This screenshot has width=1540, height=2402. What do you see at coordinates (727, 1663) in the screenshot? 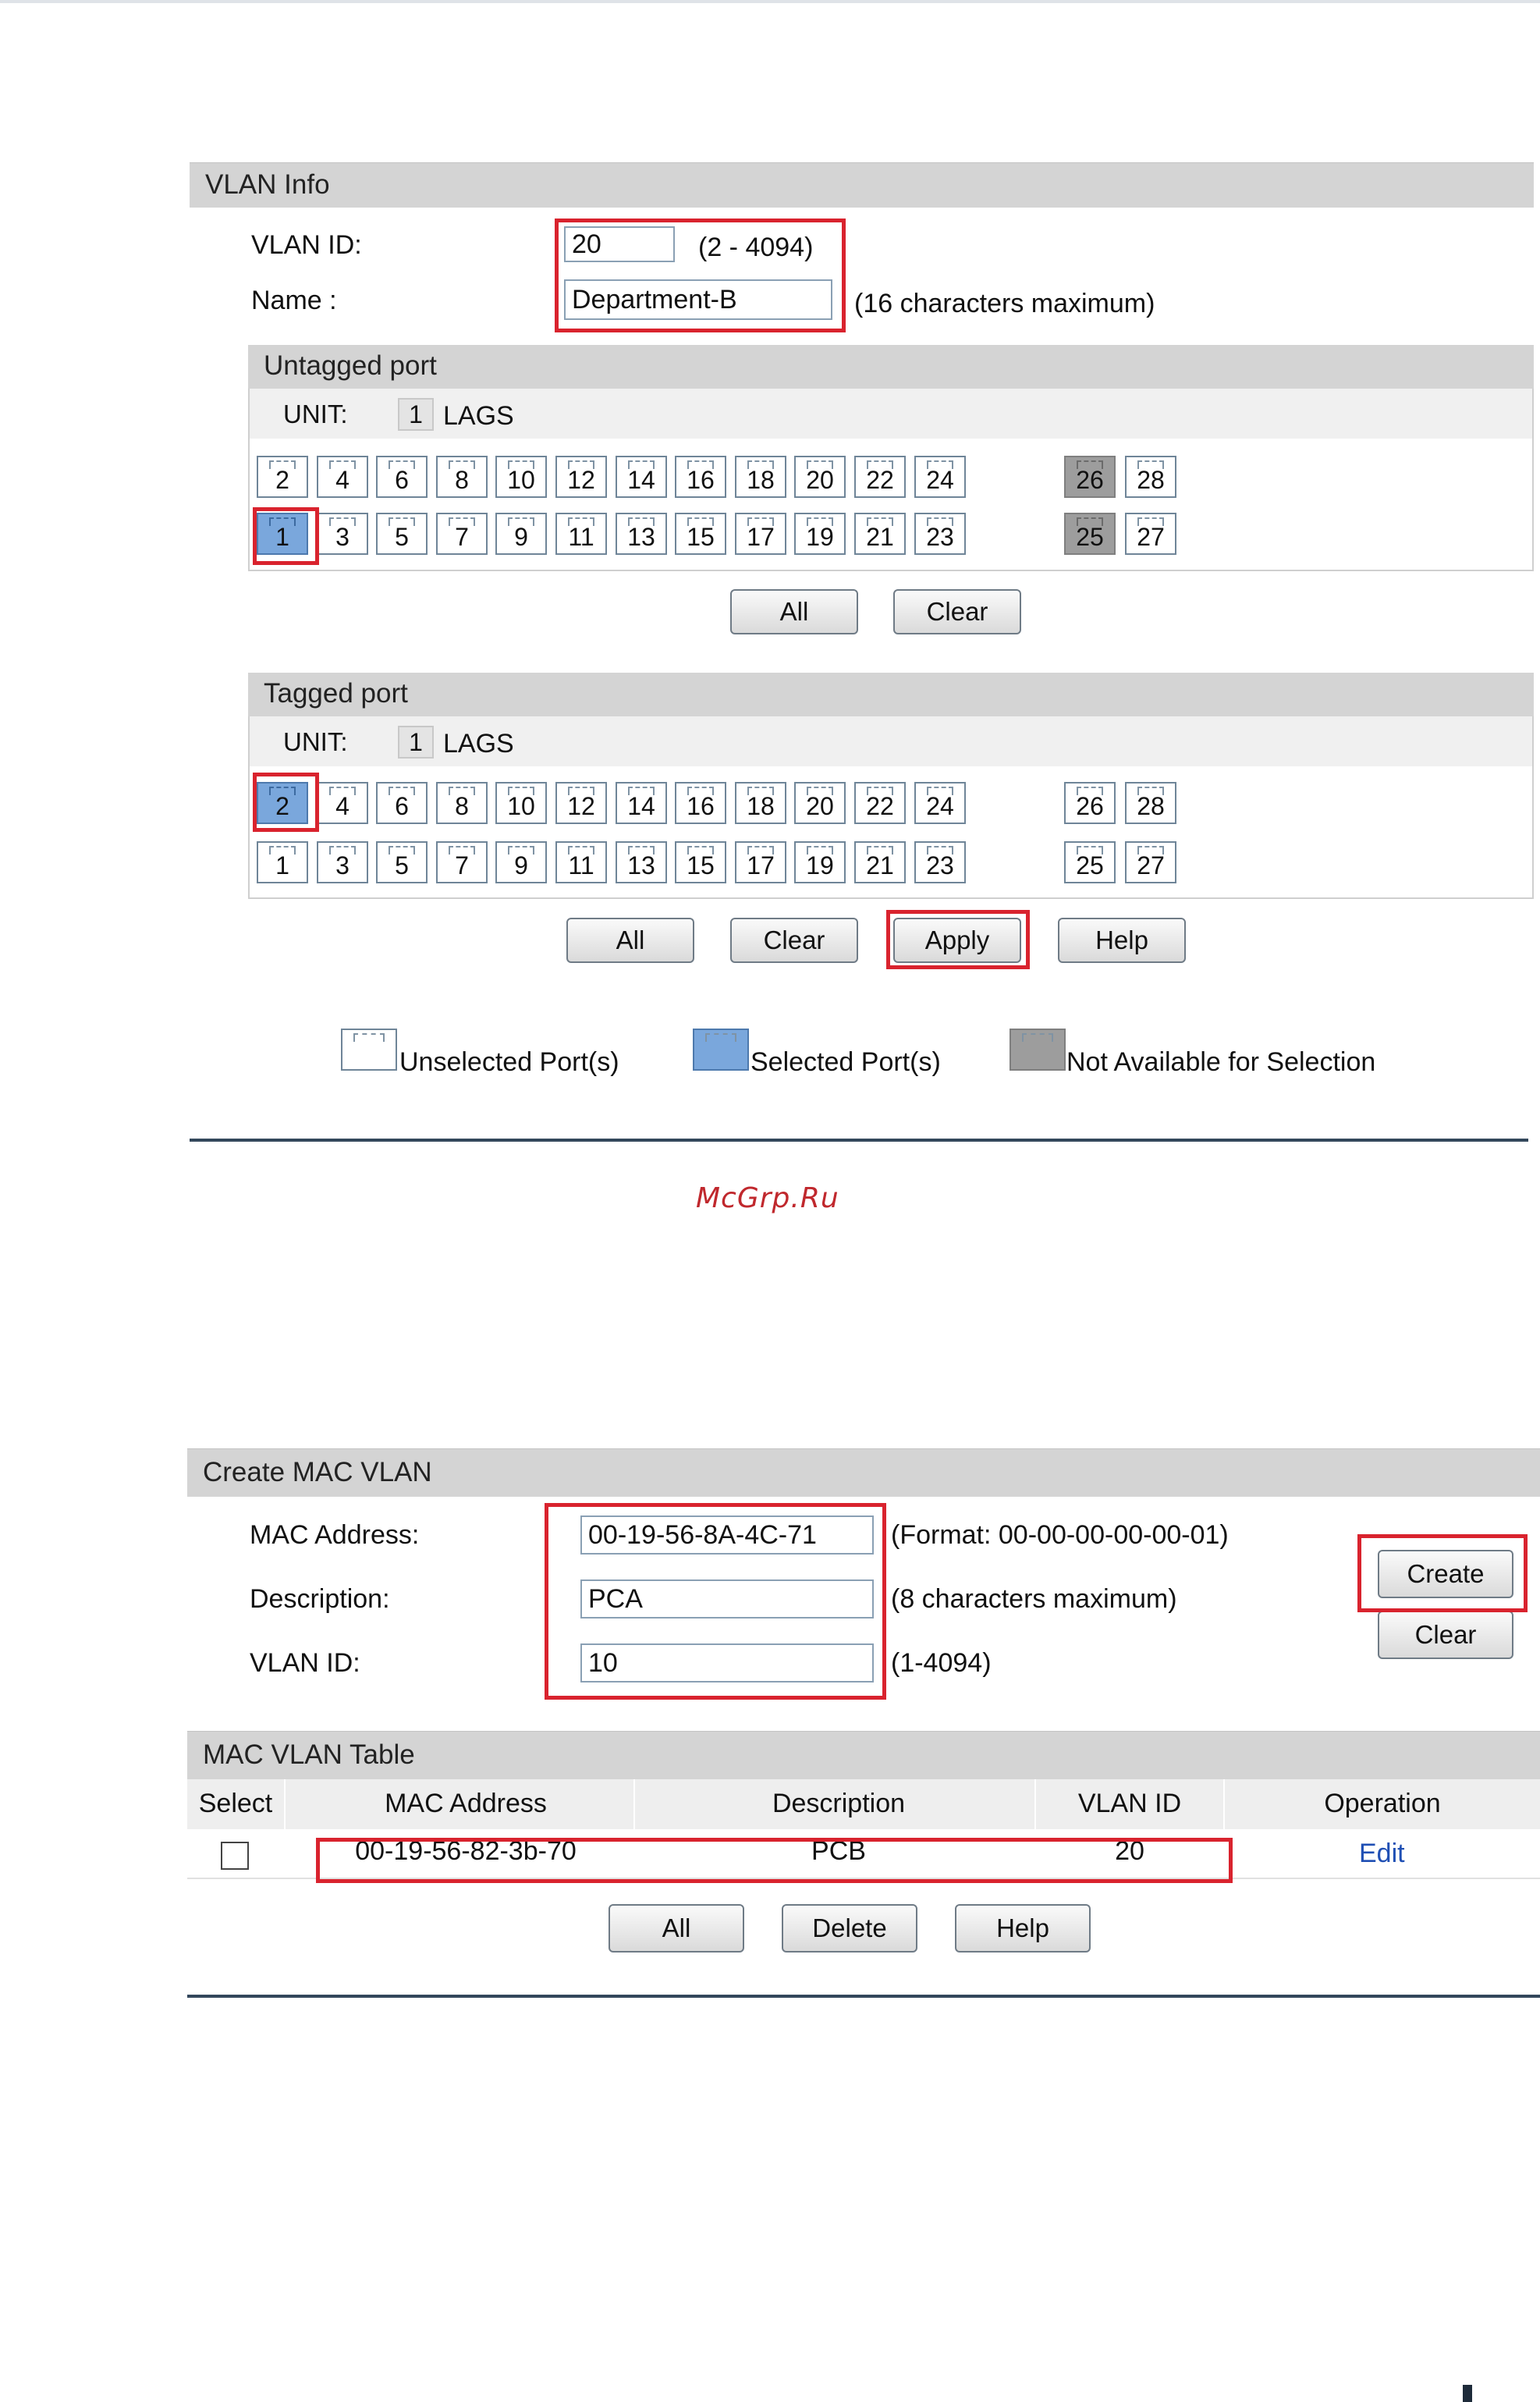
I see `mac-vlan-id-input` at bounding box center [727, 1663].